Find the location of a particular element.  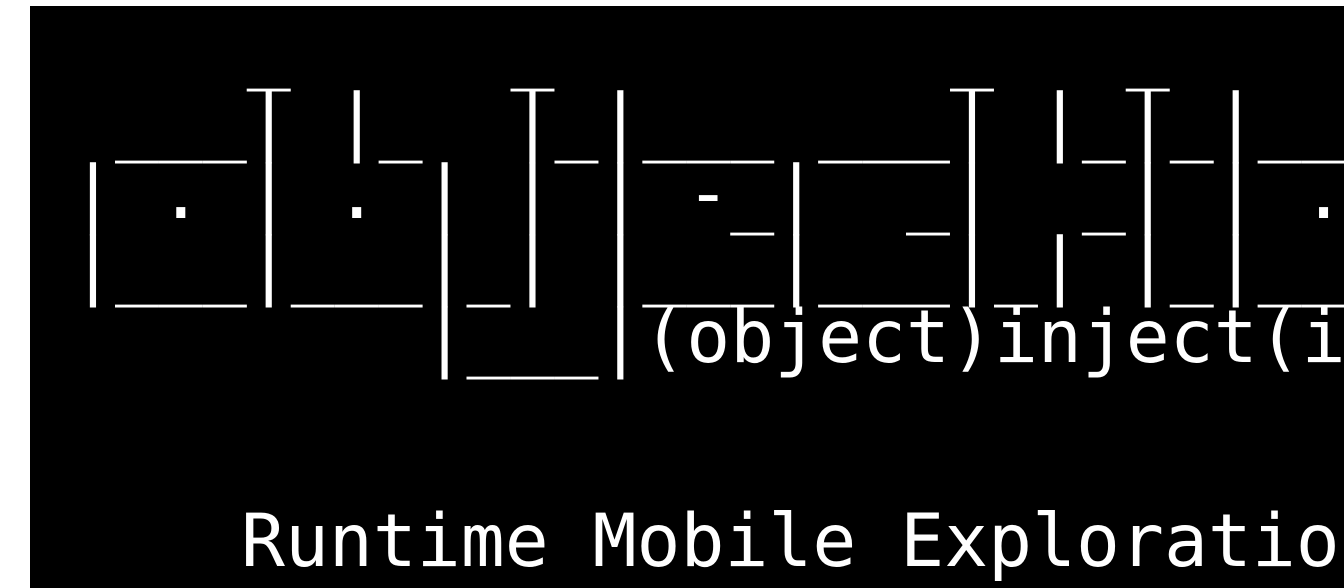

banner-line-5: |___|(object)inject(ion) is located at coordinates (707, 337).